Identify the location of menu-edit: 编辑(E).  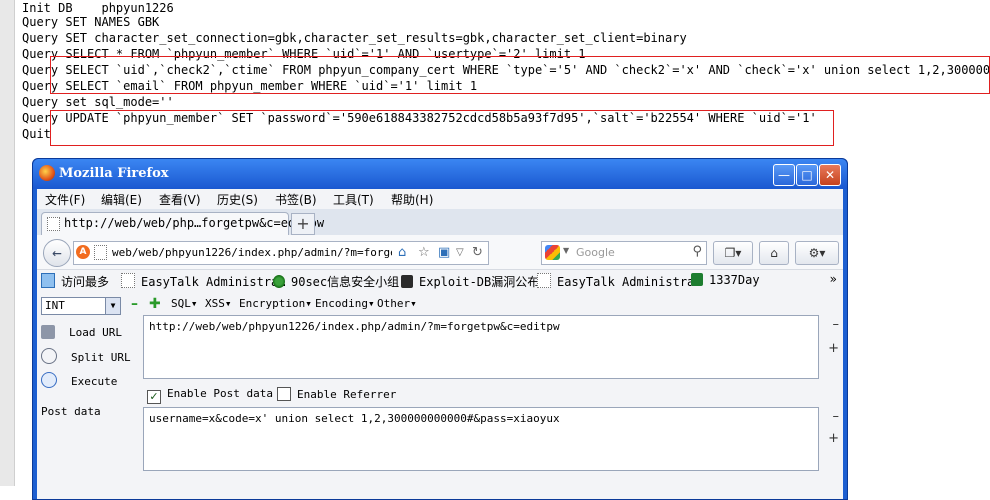
(121, 199).